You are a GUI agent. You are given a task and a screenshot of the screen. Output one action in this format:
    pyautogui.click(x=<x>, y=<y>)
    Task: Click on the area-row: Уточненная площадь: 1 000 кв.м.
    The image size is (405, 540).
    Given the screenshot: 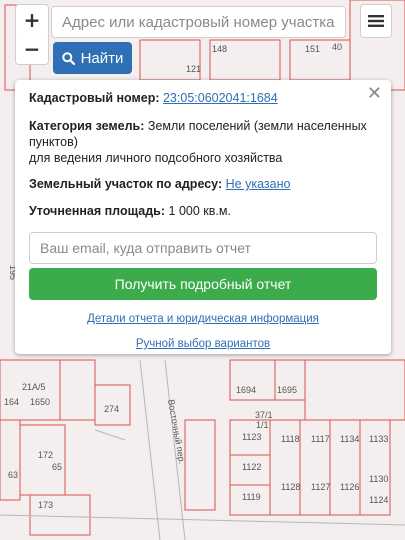 What is the action you would take?
    pyautogui.click(x=203, y=211)
    